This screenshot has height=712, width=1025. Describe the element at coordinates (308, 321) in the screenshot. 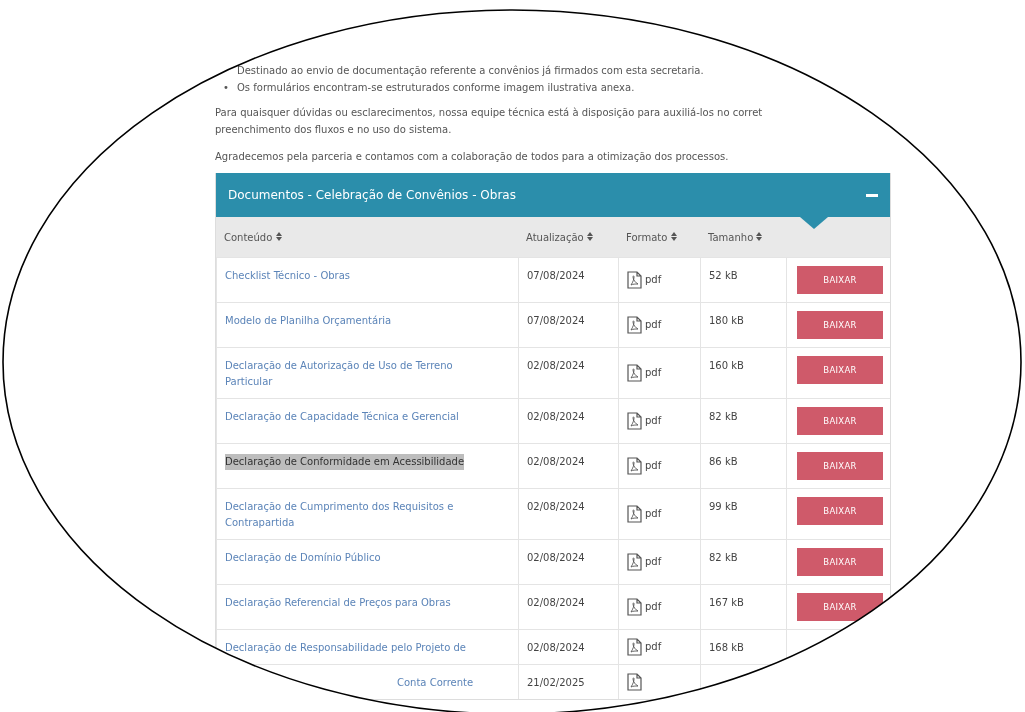

I see `document-link: Modelo de Planilha Orçamentária` at that location.